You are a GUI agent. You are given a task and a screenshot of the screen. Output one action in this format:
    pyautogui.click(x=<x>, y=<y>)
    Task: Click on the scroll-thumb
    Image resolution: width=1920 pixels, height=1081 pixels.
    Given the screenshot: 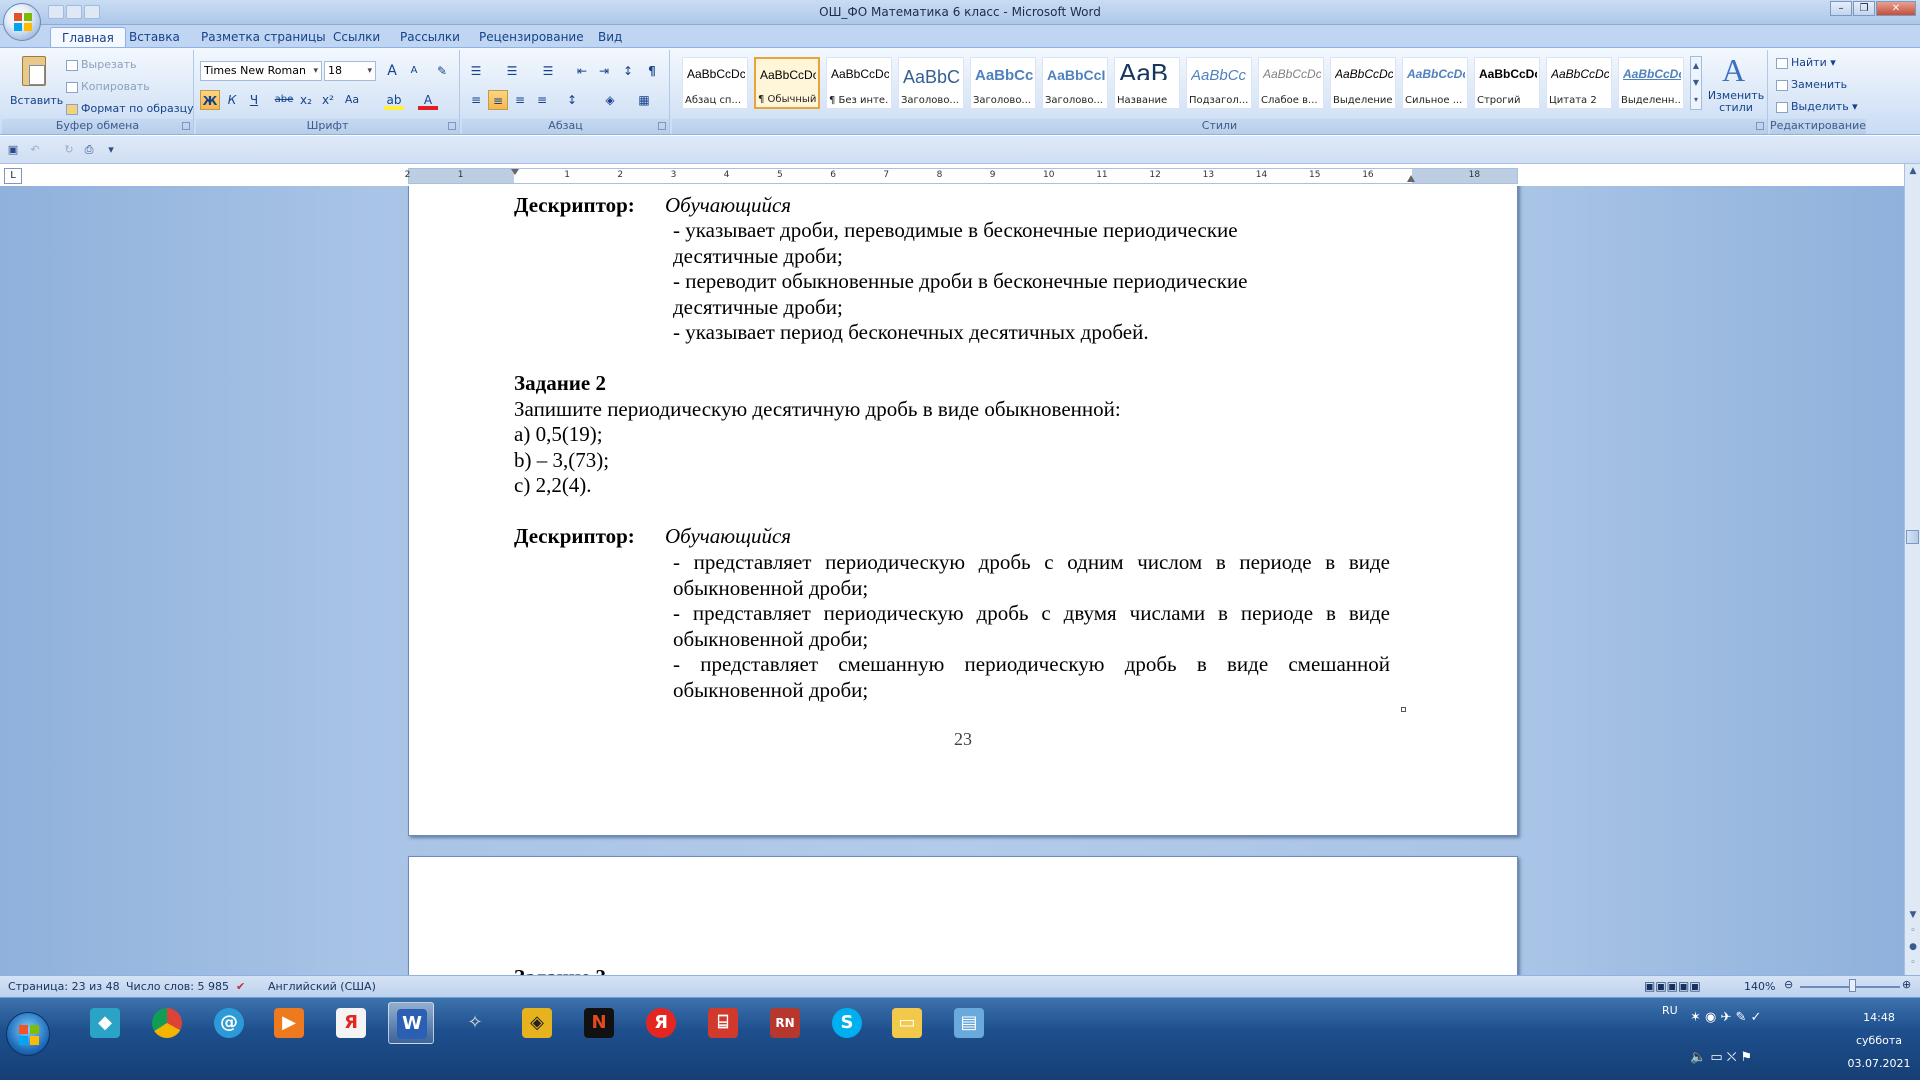 What is the action you would take?
    pyautogui.click(x=1912, y=537)
    